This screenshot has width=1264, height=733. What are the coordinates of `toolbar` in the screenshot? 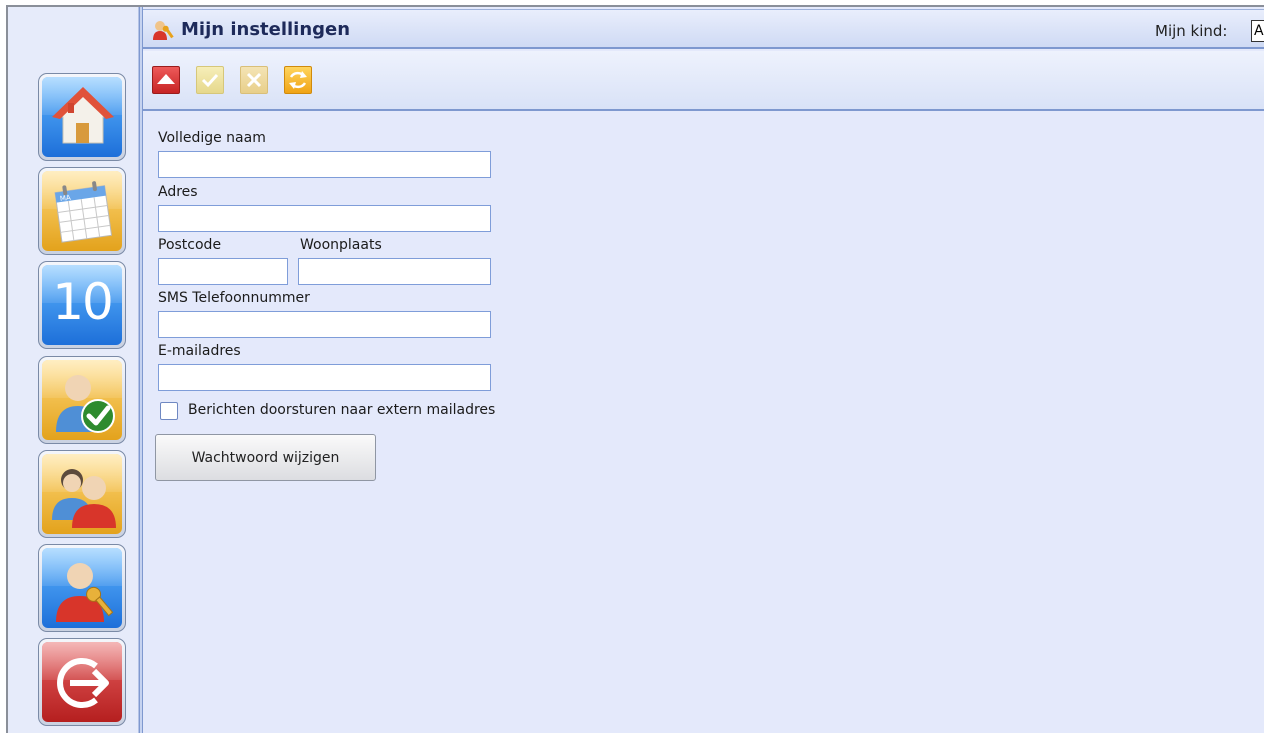 It's located at (703, 81).